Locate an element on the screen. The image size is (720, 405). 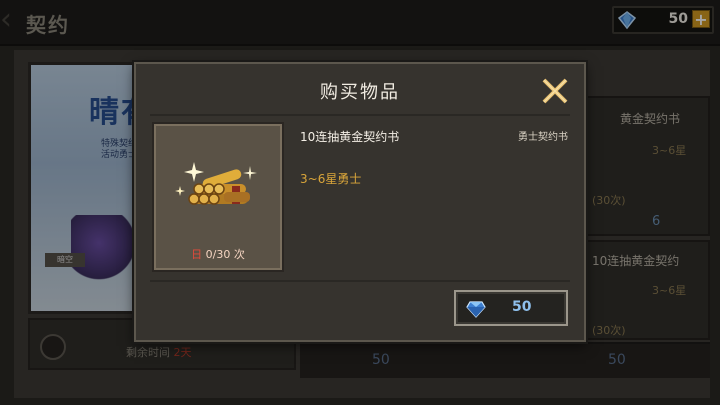
buy-price: 50 is located at coordinates (522, 307).